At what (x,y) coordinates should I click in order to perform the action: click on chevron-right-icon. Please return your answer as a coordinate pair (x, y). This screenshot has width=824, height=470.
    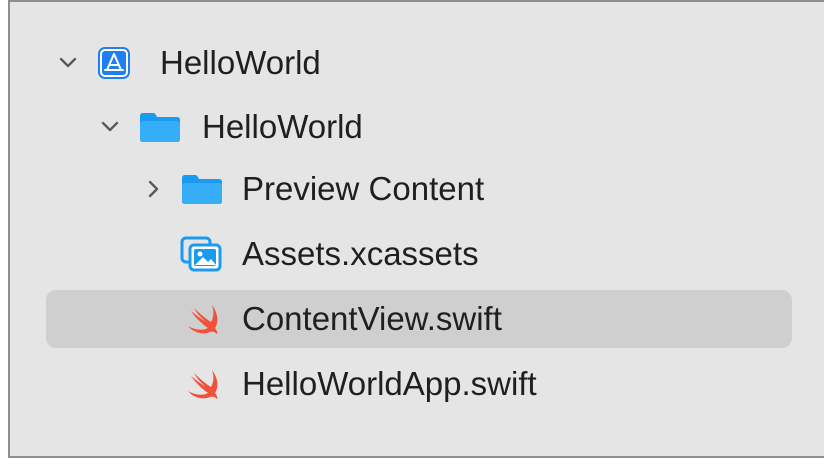
    Looking at the image, I should click on (154, 189).